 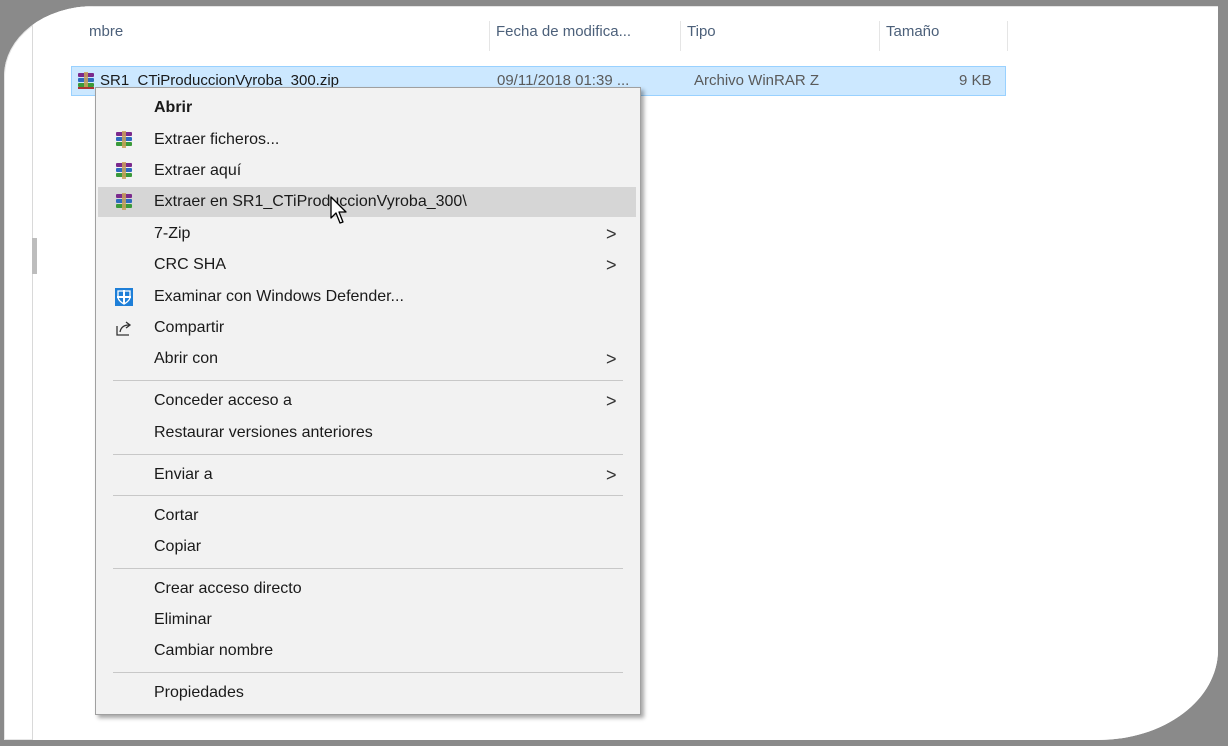 What do you see at coordinates (367, 547) in the screenshot?
I see `menu-item-copy: Copiar` at bounding box center [367, 547].